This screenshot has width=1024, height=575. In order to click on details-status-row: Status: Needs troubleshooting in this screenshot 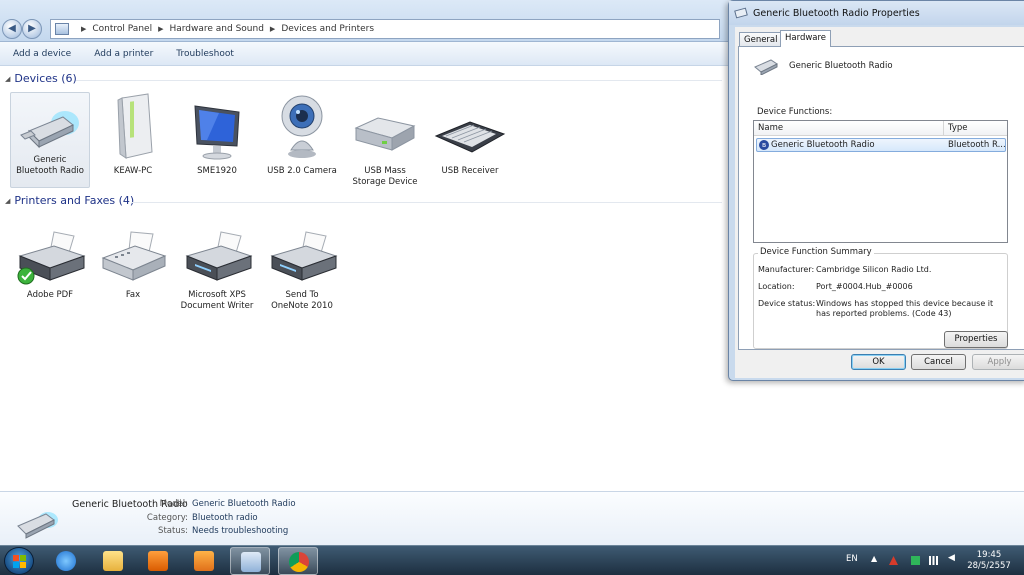, I will do `click(198, 531)`.